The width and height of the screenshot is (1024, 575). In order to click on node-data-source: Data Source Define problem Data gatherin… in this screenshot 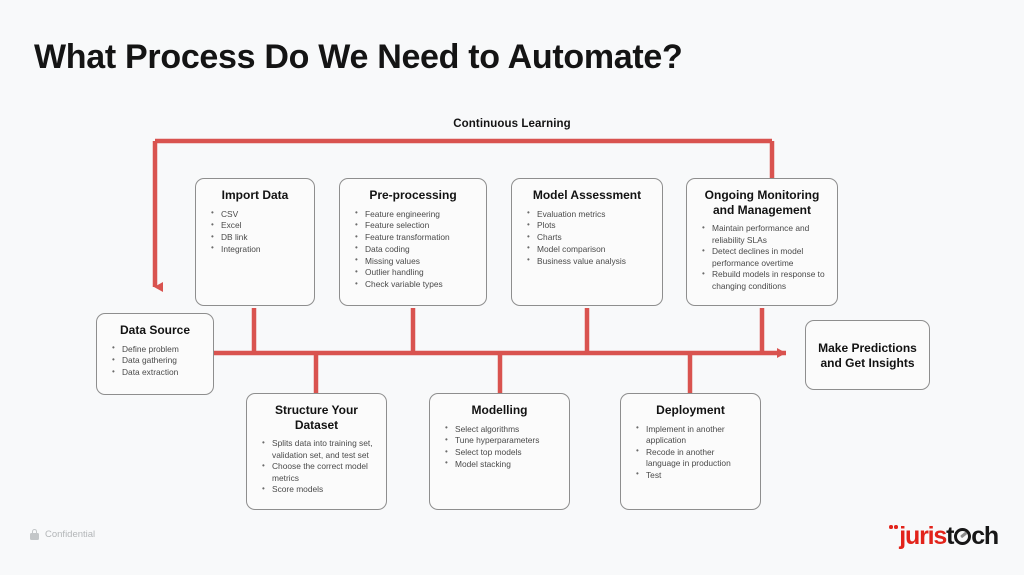, I will do `click(155, 354)`.